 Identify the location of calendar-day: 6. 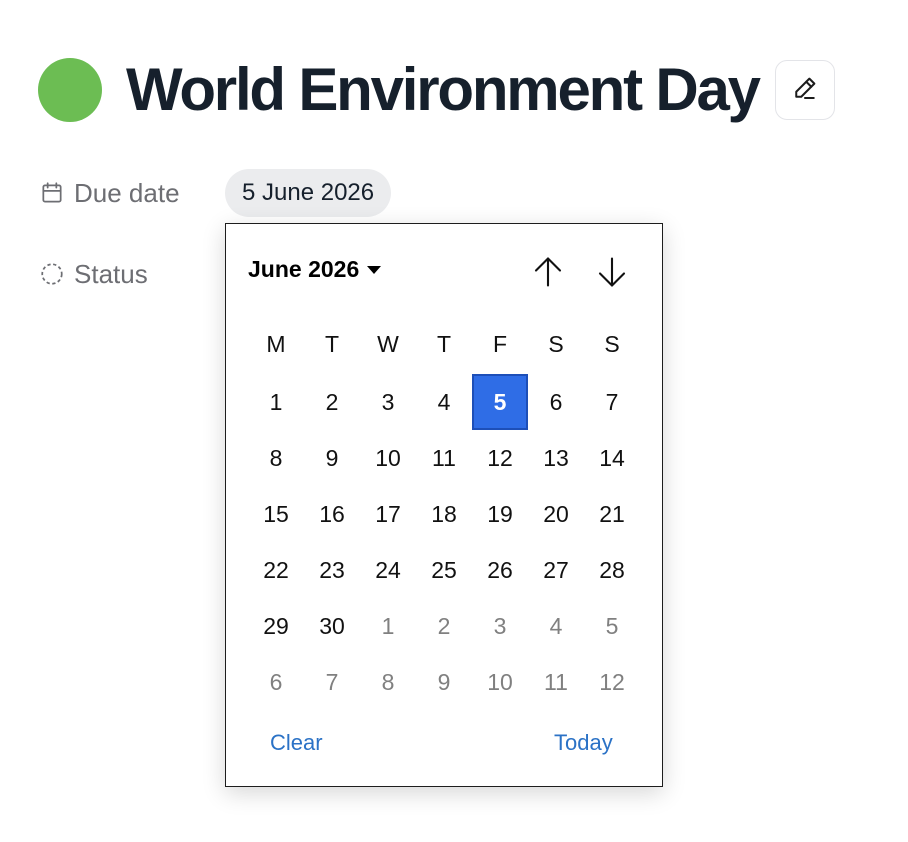
(556, 402).